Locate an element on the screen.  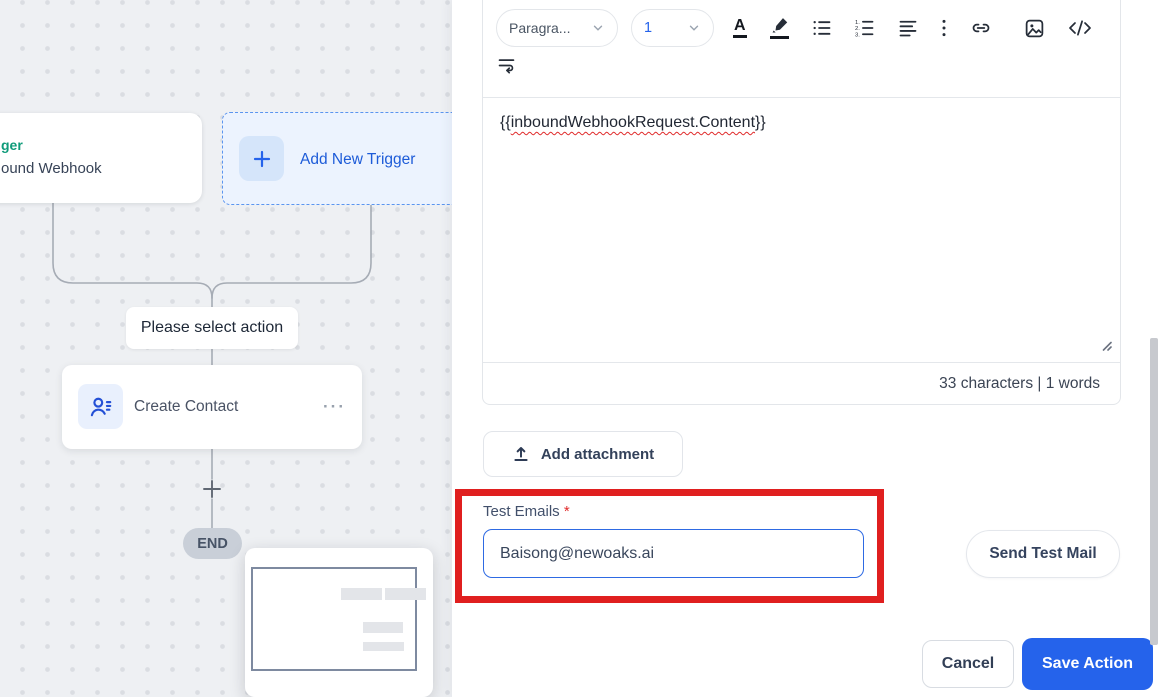
svg-text: 1. is located at coordinates (857, 23).